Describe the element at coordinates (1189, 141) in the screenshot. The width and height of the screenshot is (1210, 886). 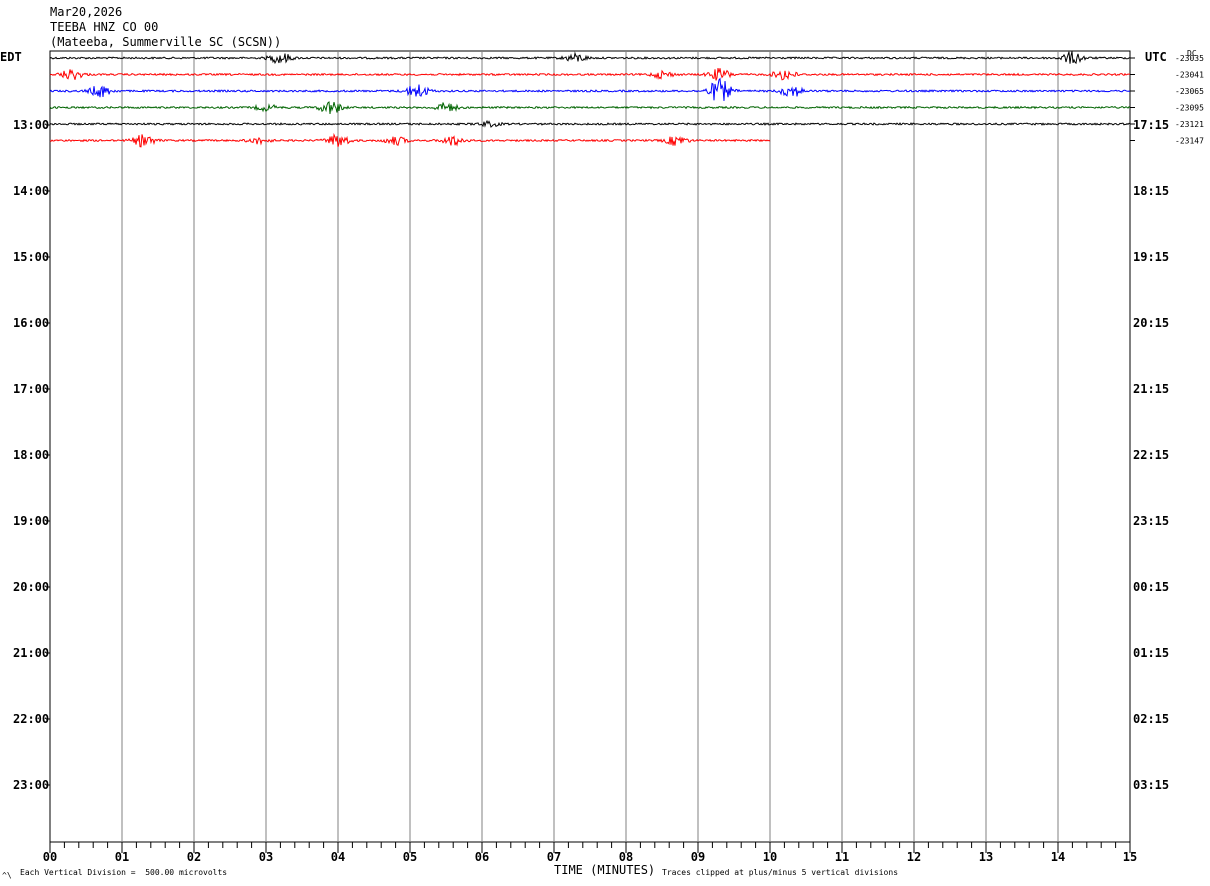
I see `trace-offset-label: -23147` at that location.